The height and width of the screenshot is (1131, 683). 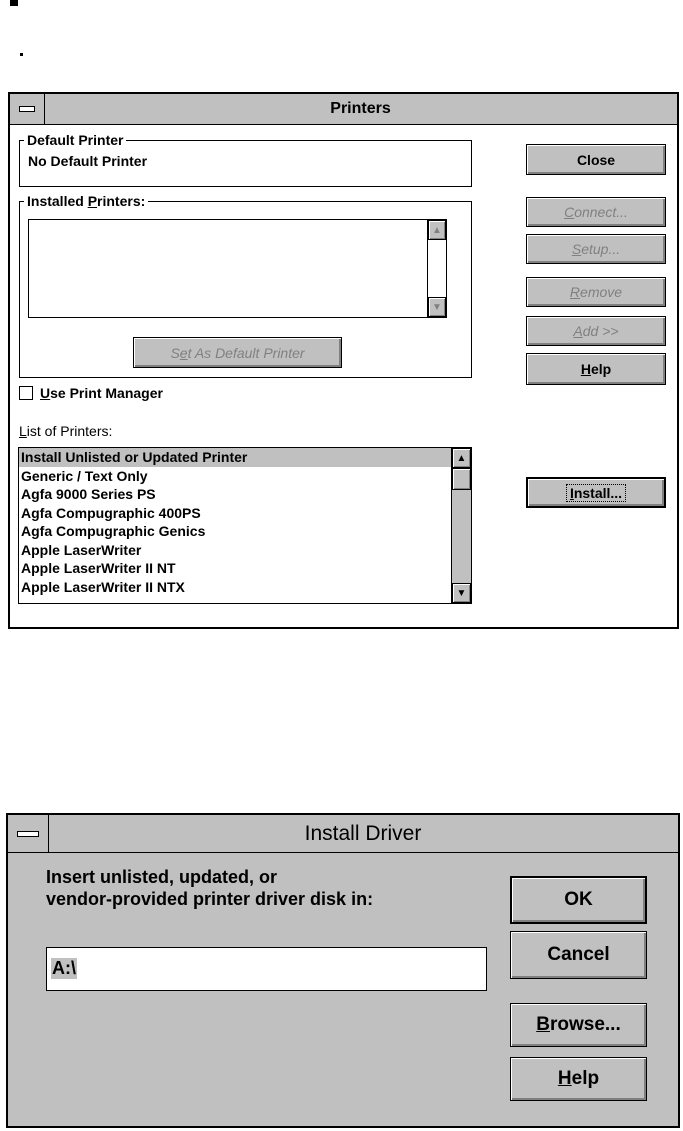 What do you see at coordinates (26, 393) in the screenshot?
I see `use-print-manager-checkbox` at bounding box center [26, 393].